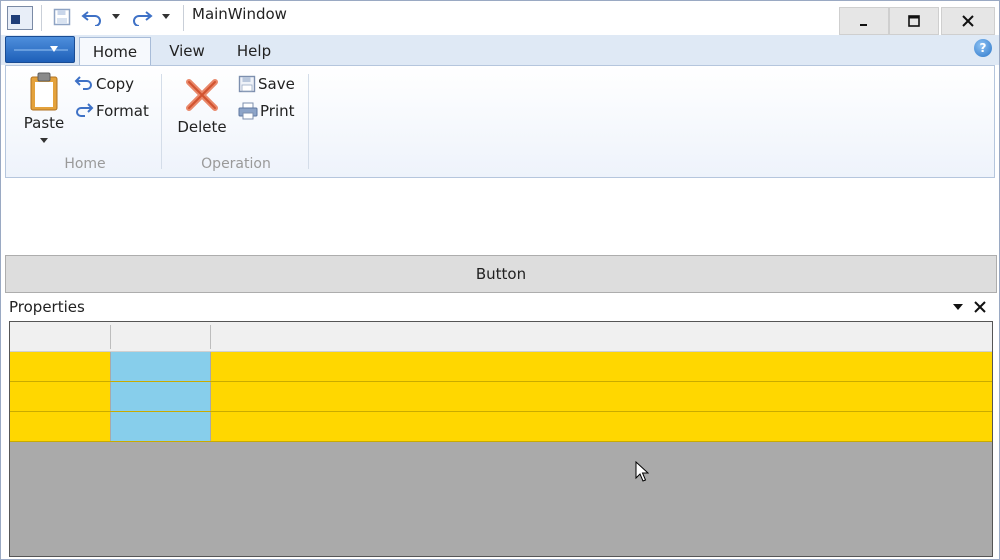  I want to click on format-label: Format, so click(122, 111).